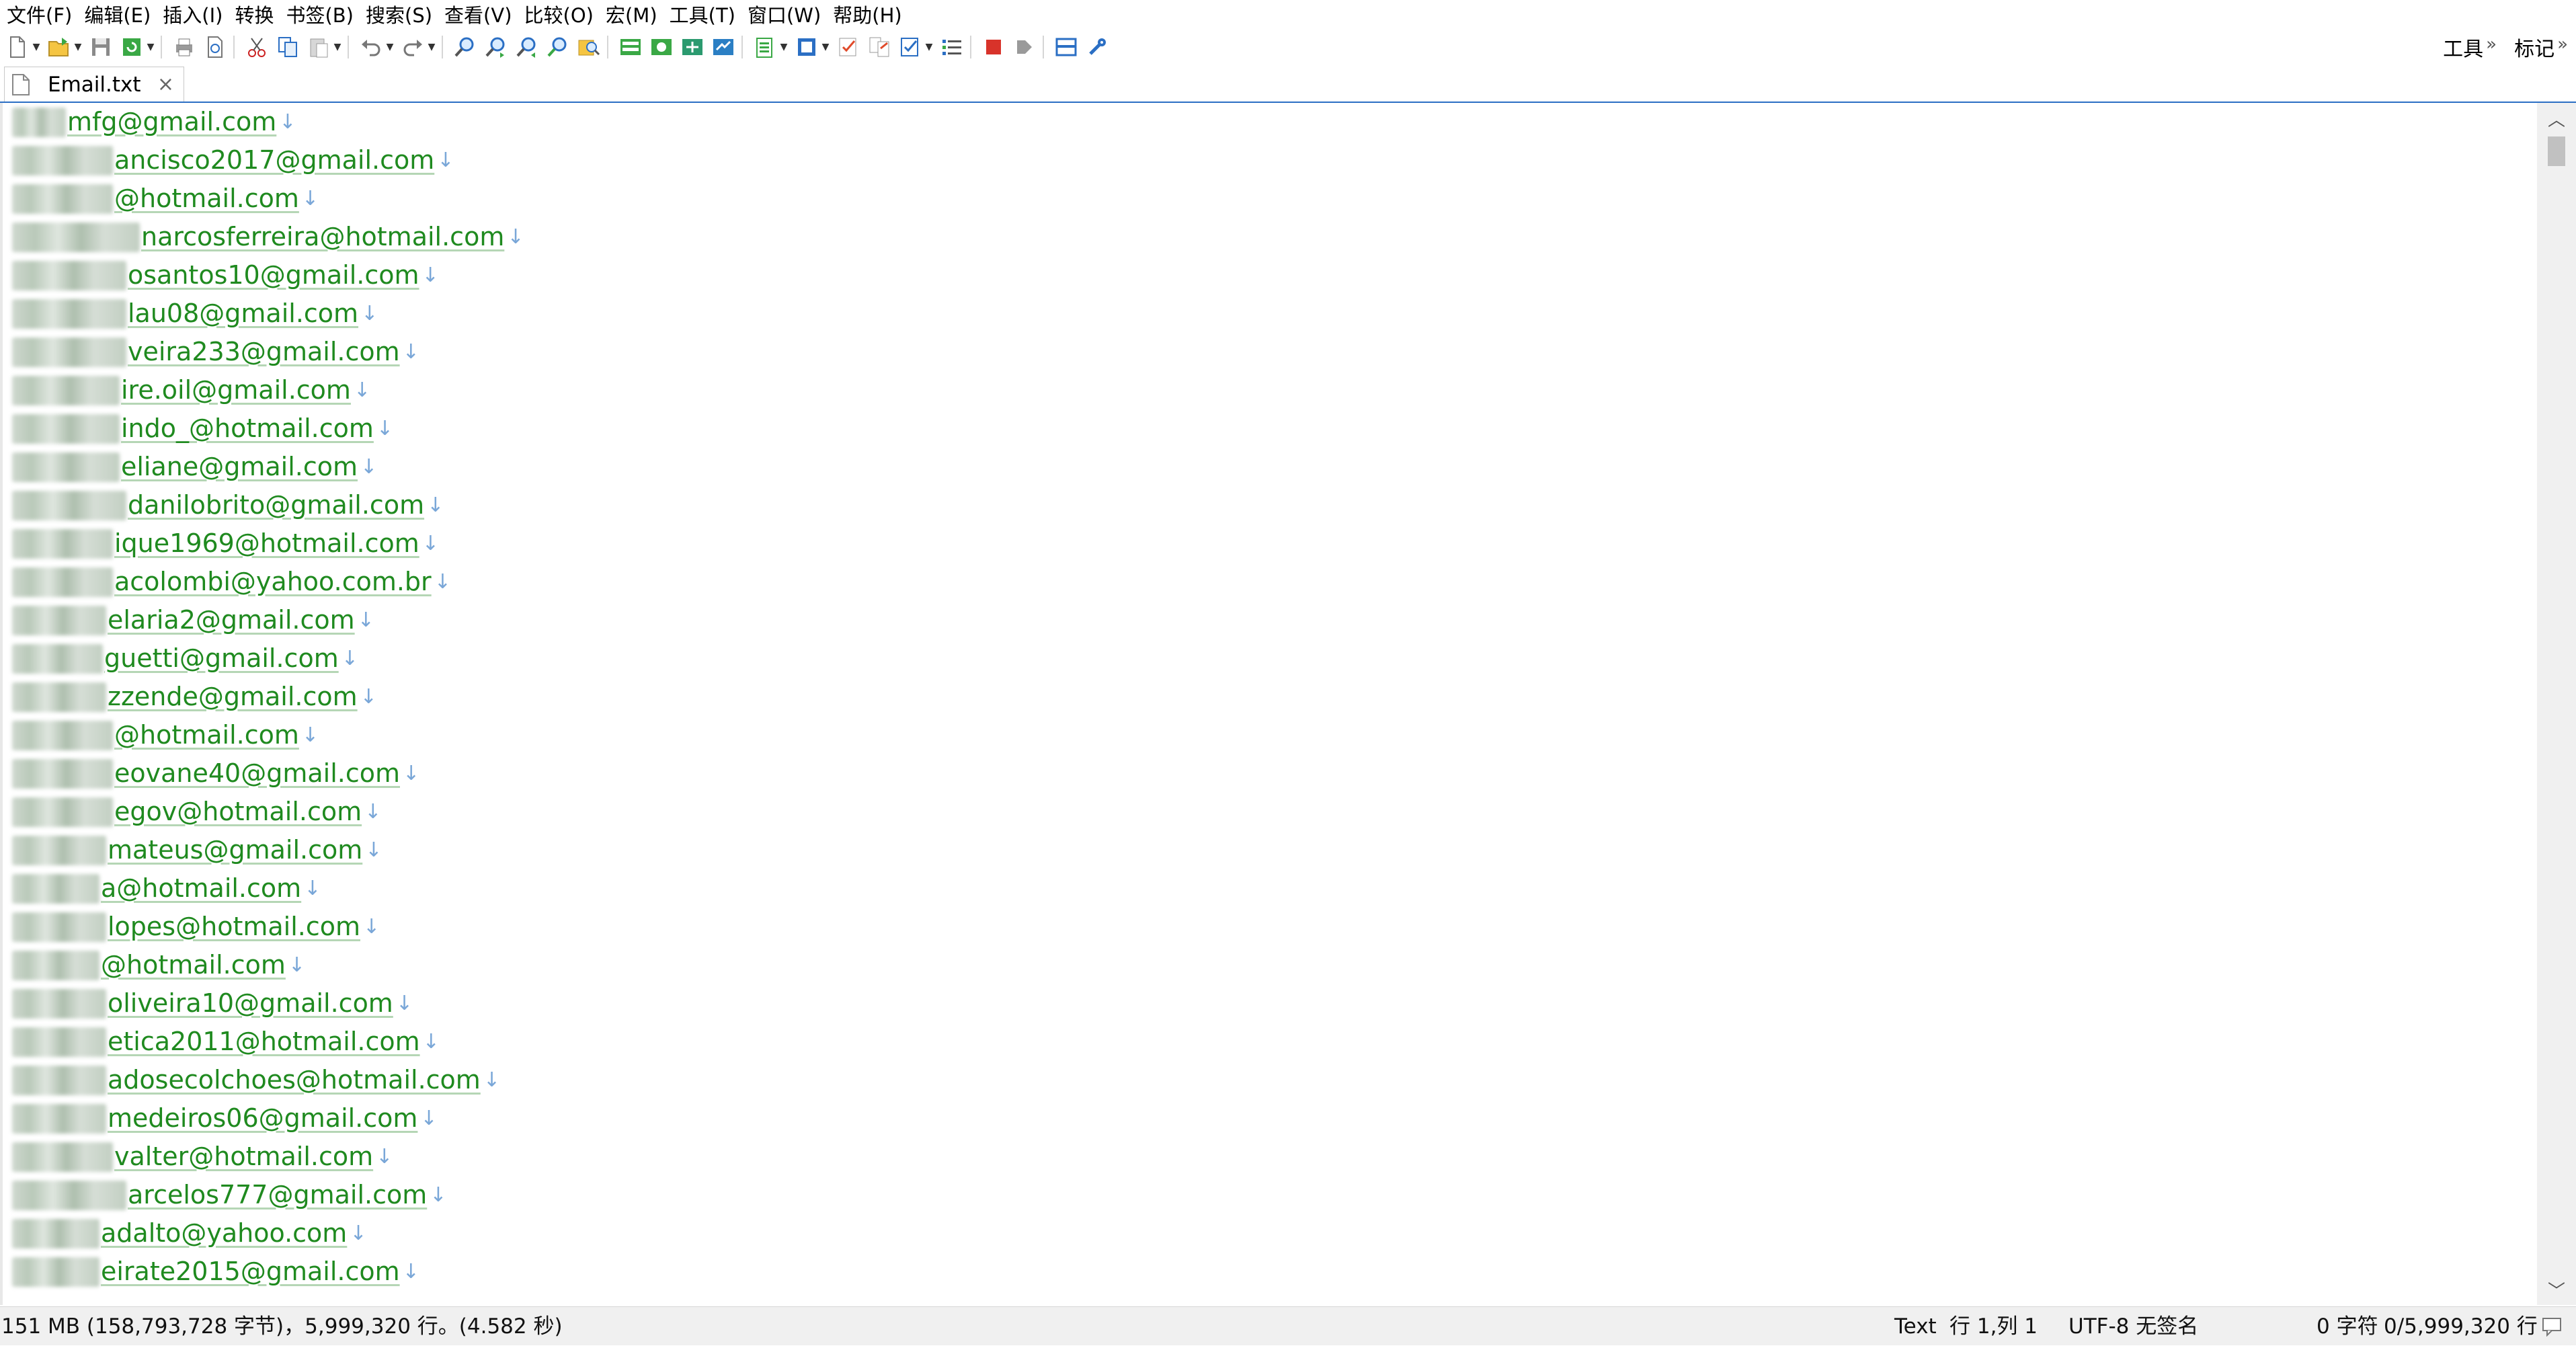 This screenshot has width=2576, height=1346. What do you see at coordinates (399, 16) in the screenshot?
I see `menu-search: 搜索(S)` at bounding box center [399, 16].